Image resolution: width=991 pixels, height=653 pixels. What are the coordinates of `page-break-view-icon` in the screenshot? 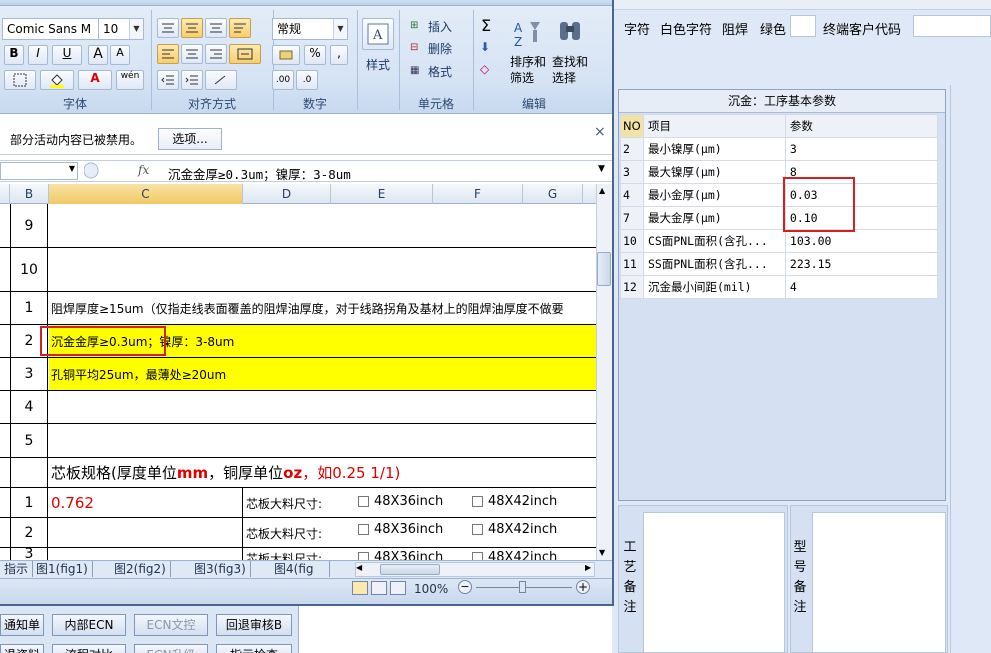 It's located at (398, 588).